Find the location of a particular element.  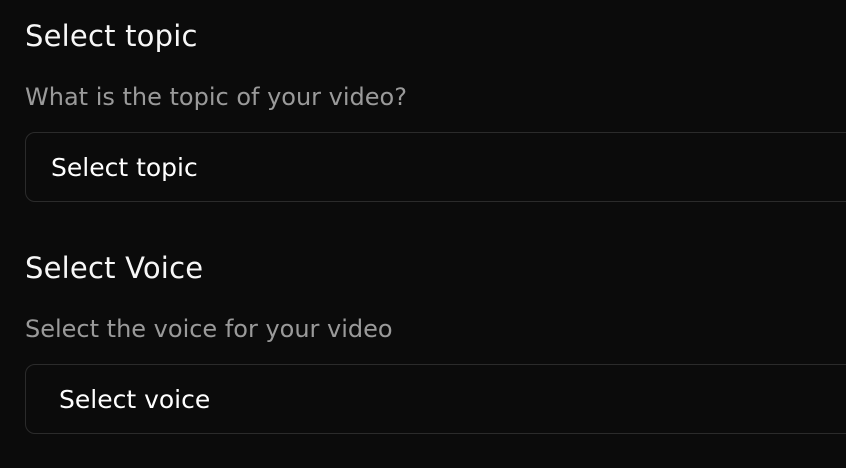

topic-title: Select topic is located at coordinates (111, 36).